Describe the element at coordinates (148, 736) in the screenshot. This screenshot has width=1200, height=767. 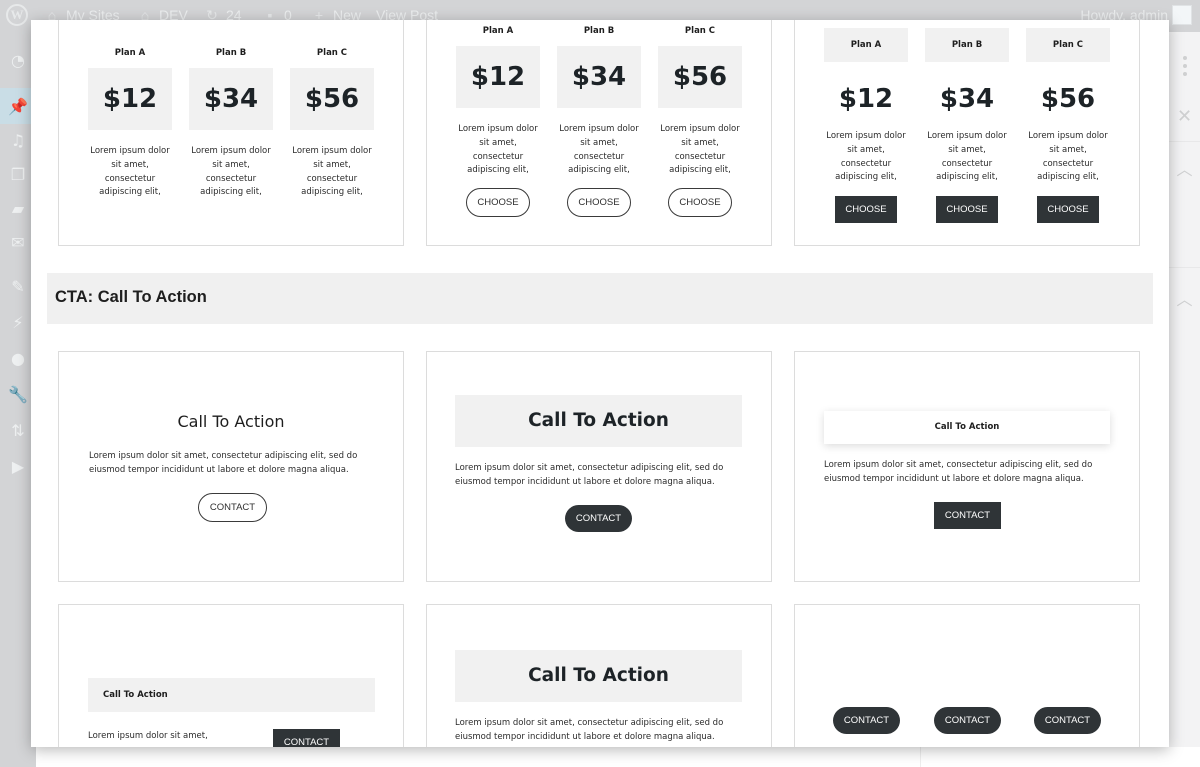
I see `cta-body: Lorem ipsum dolor sit amet,` at that location.